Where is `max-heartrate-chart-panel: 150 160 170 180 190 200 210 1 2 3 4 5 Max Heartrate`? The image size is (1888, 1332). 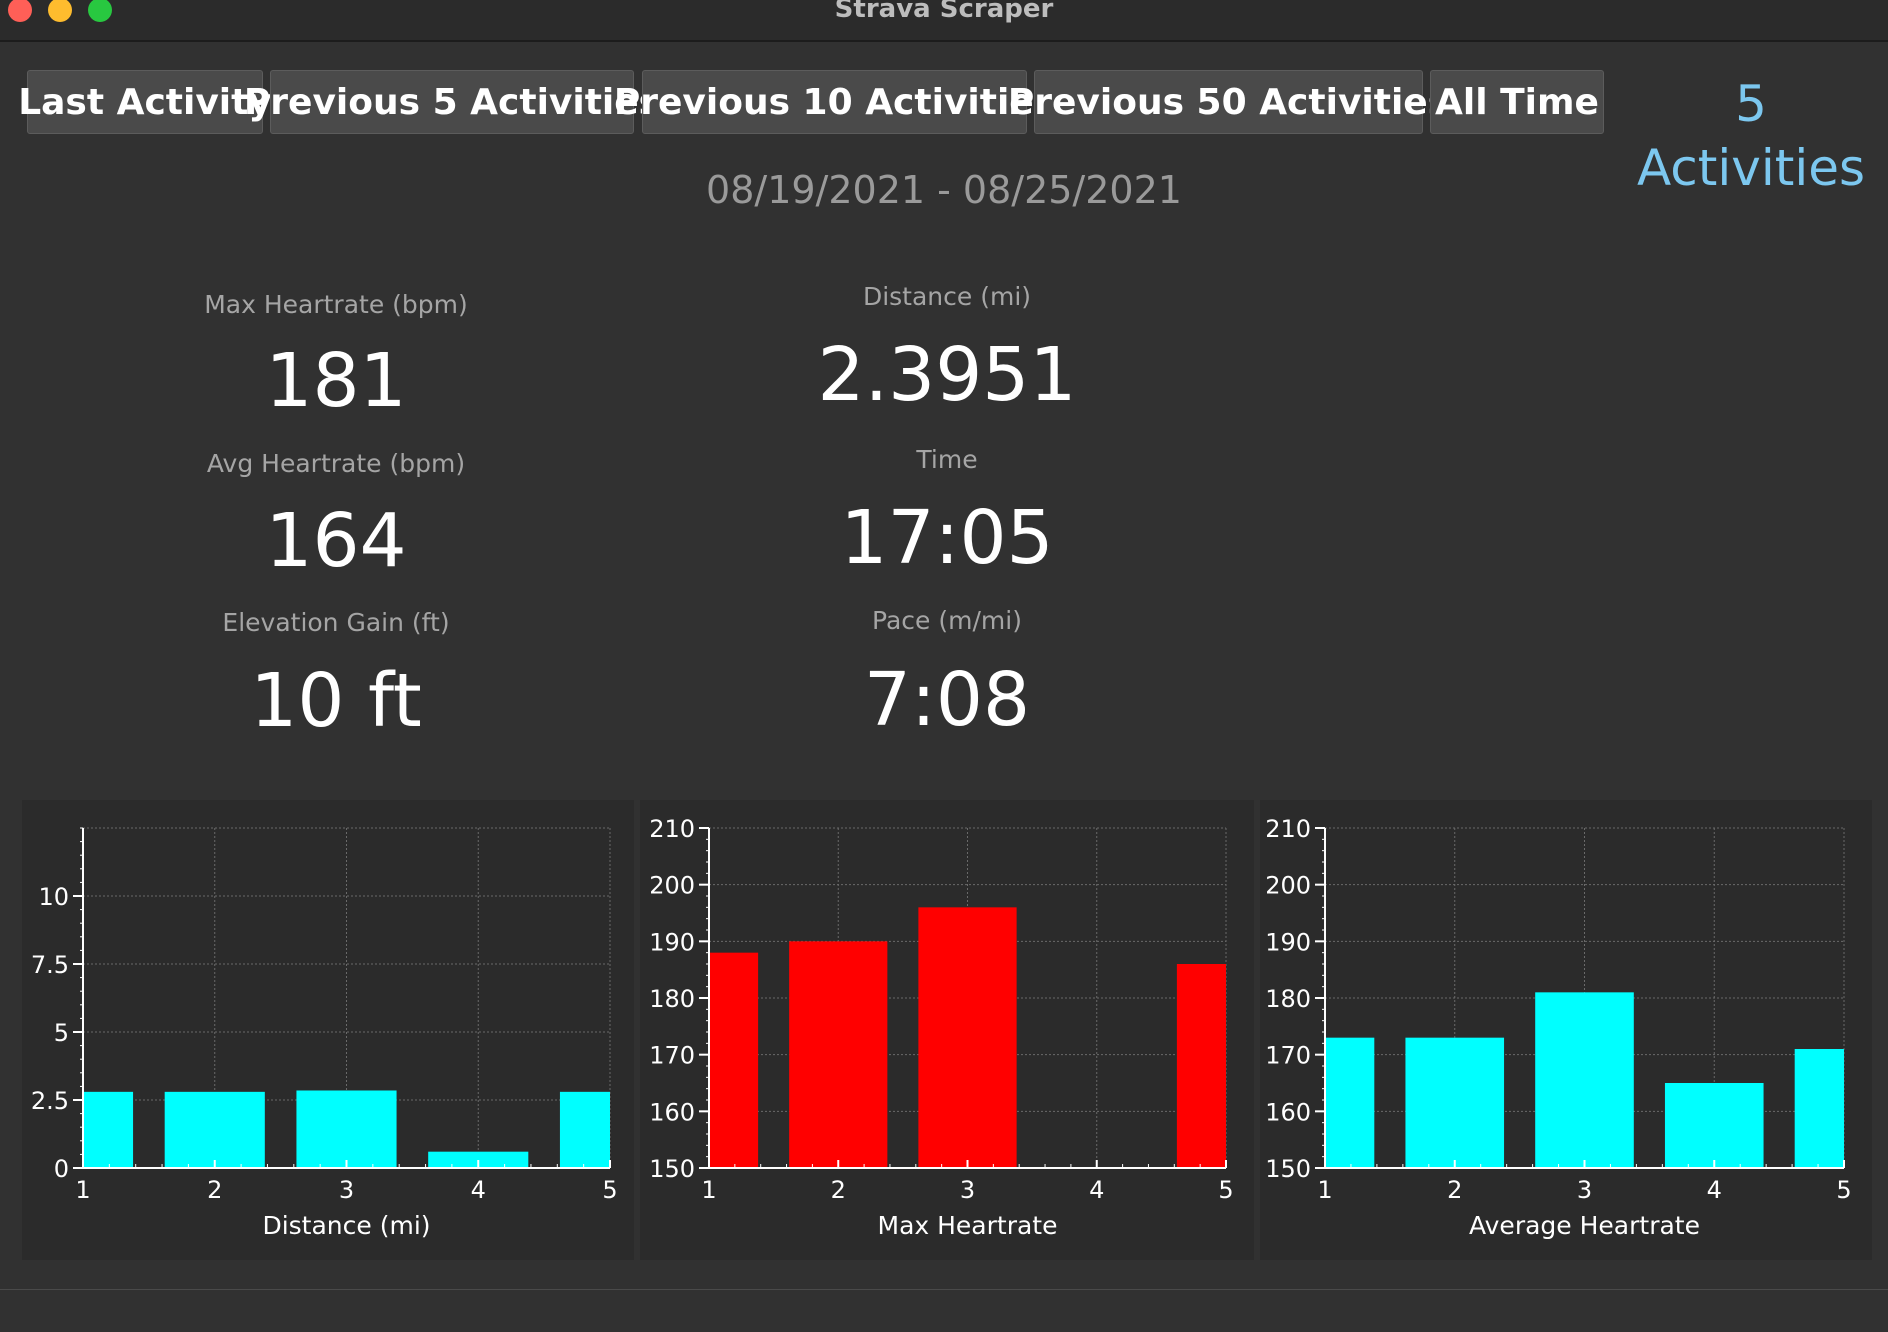
max-heartrate-chart-panel: 150 160 170 180 190 200 210 1 2 3 4 5 Max Heartrate is located at coordinates (947, 1030).